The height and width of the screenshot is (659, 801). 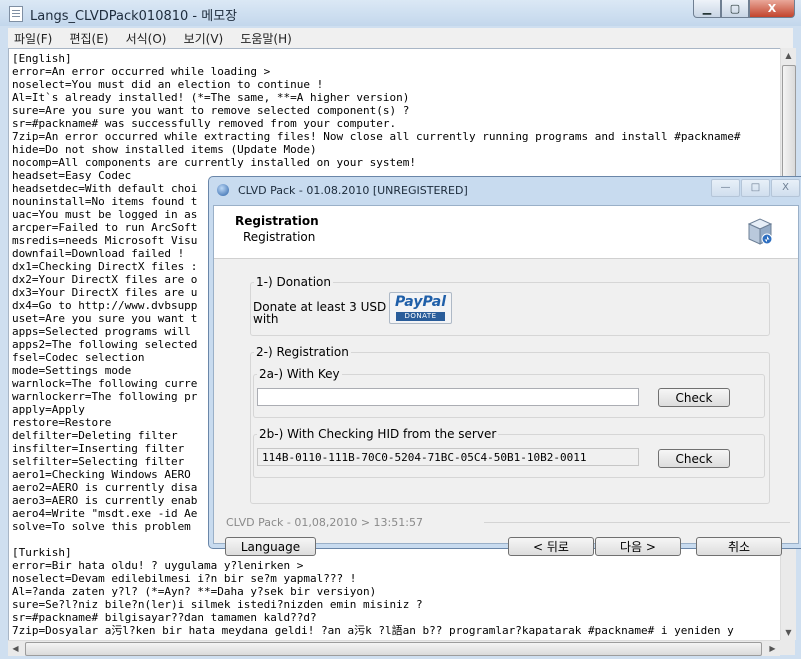 I want to click on editor-line: error=An error occurred while loading >, so click(x=141, y=71).